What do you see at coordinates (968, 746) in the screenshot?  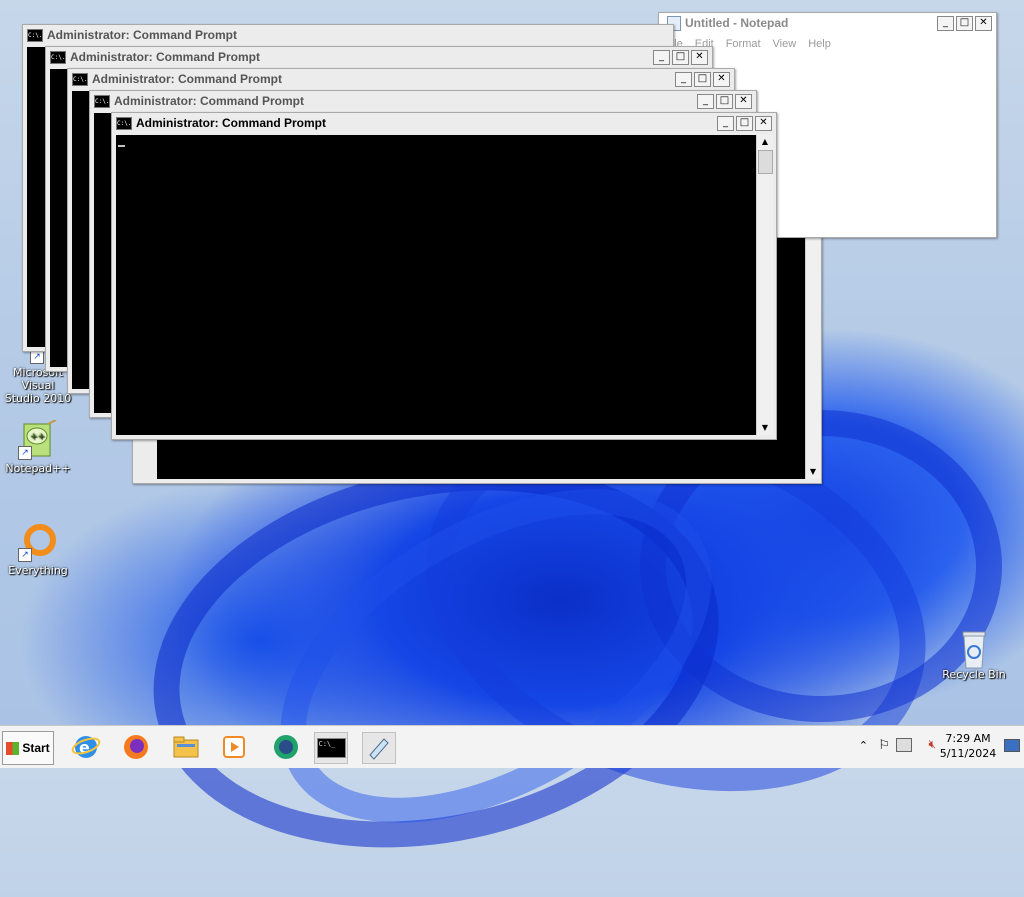 I see `clock: 7:29 AM 5/11/2024` at bounding box center [968, 746].